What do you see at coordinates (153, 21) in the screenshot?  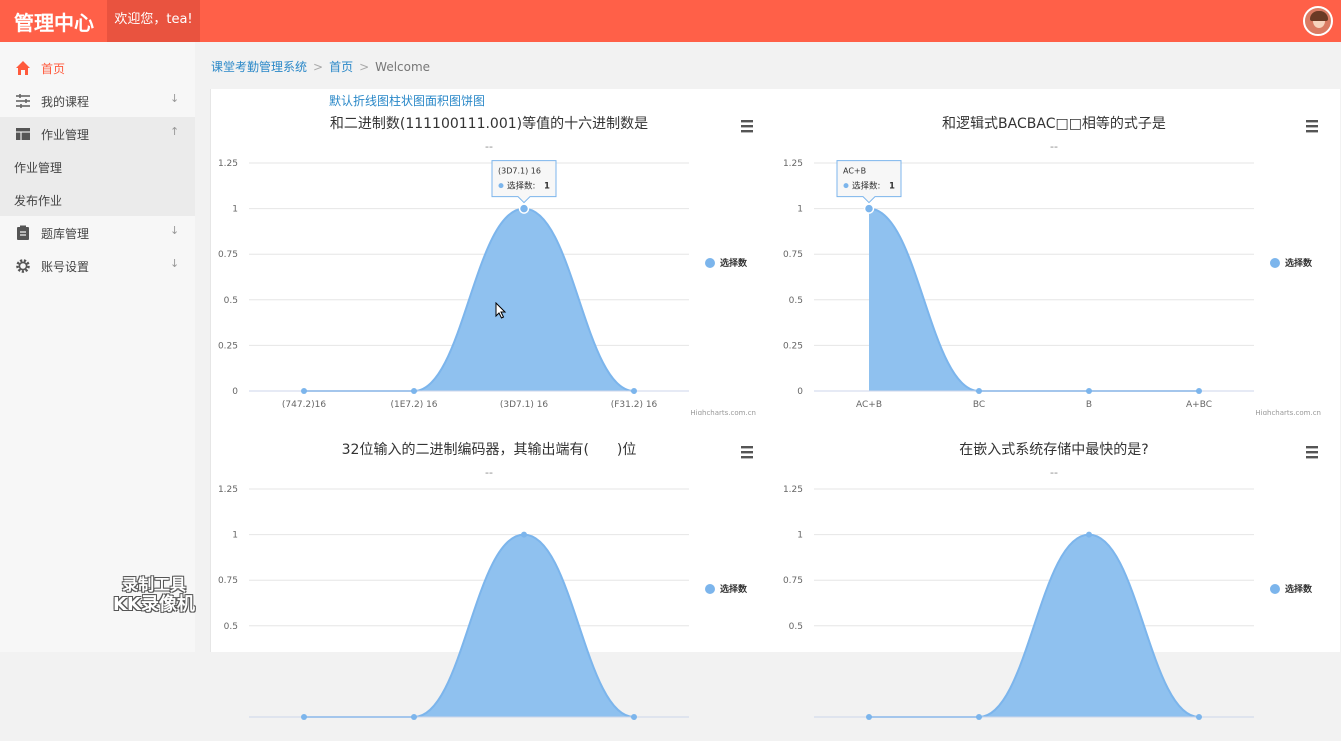 I see `welcome-user: 欢迎您，tea!` at bounding box center [153, 21].